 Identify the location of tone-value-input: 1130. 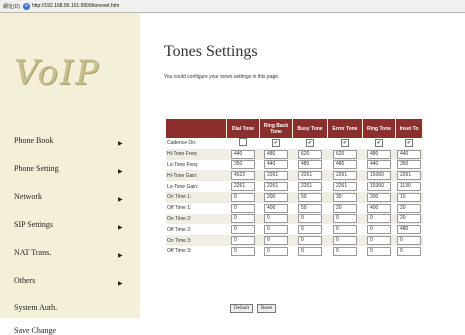
(409, 187).